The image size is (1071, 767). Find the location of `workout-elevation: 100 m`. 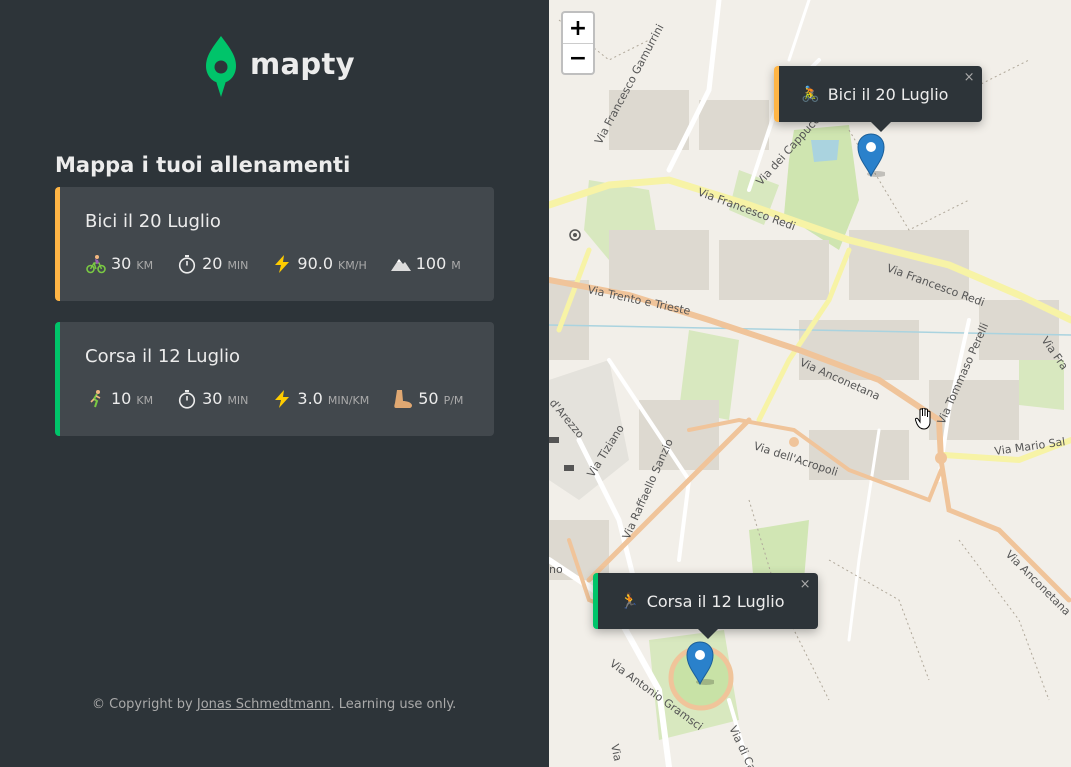

workout-elevation: 100 m is located at coordinates (425, 264).